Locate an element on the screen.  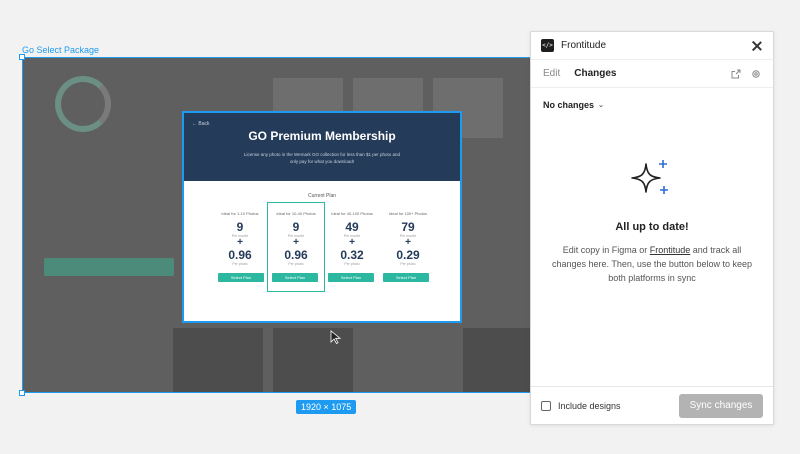
plan-name: Ideal for 40-100 Photos is located at coordinates (352, 213).